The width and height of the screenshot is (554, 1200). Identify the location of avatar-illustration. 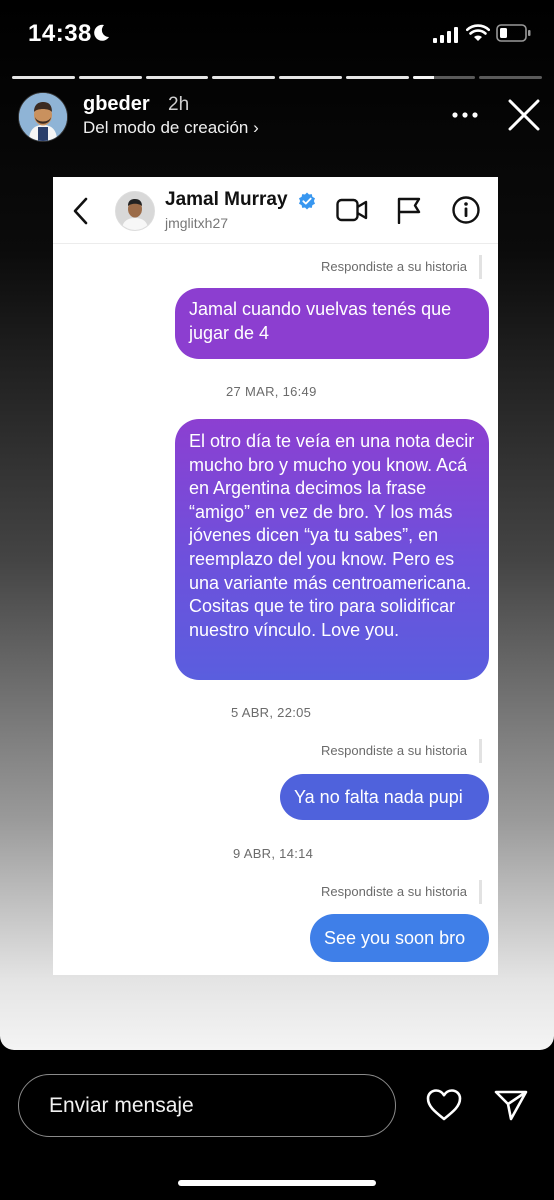
(43, 117).